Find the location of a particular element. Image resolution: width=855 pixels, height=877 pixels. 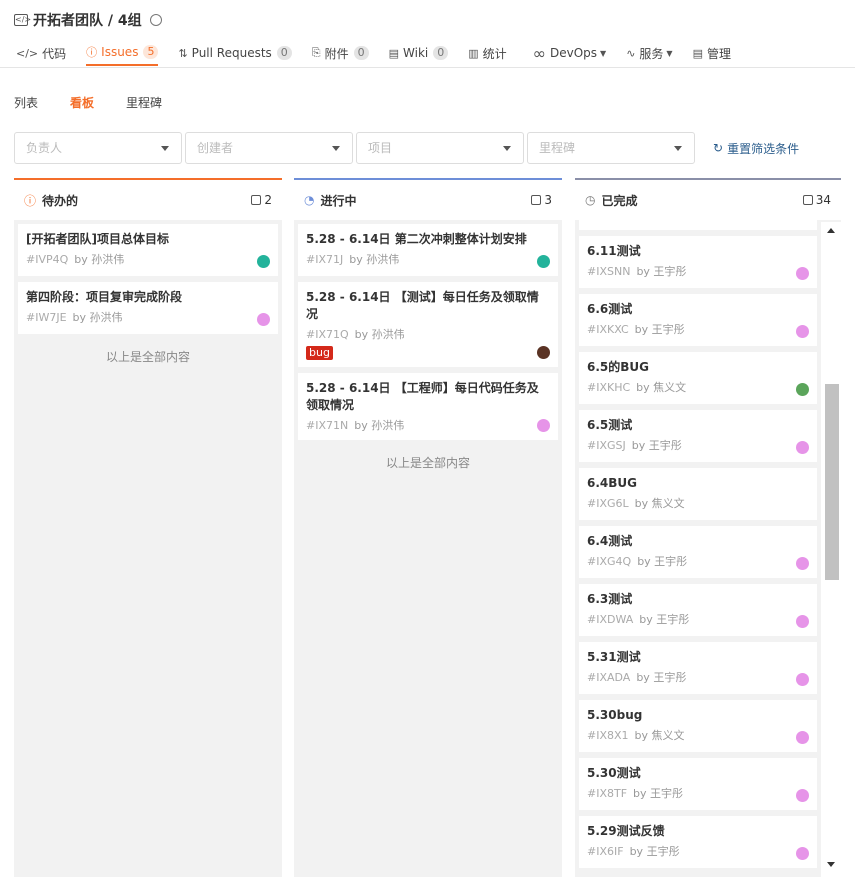

pulse-icon: ∿ is located at coordinates (631, 53).